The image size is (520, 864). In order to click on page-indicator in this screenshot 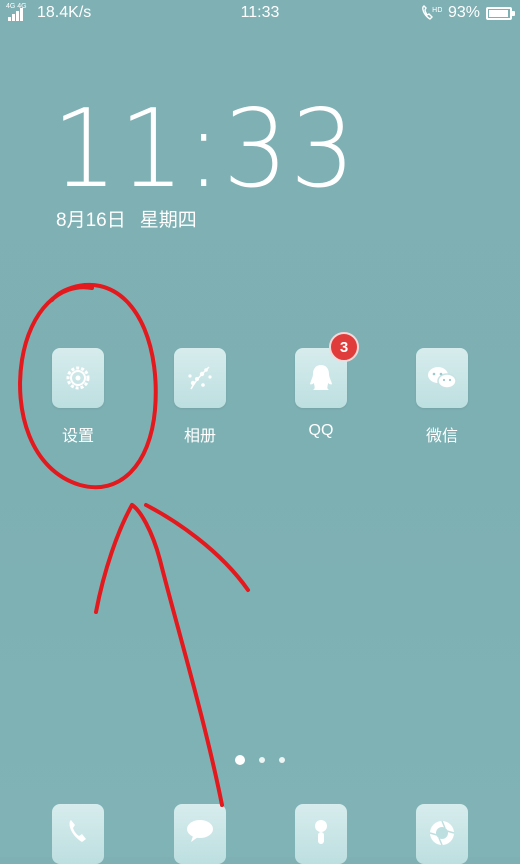, I will do `click(260, 760)`.